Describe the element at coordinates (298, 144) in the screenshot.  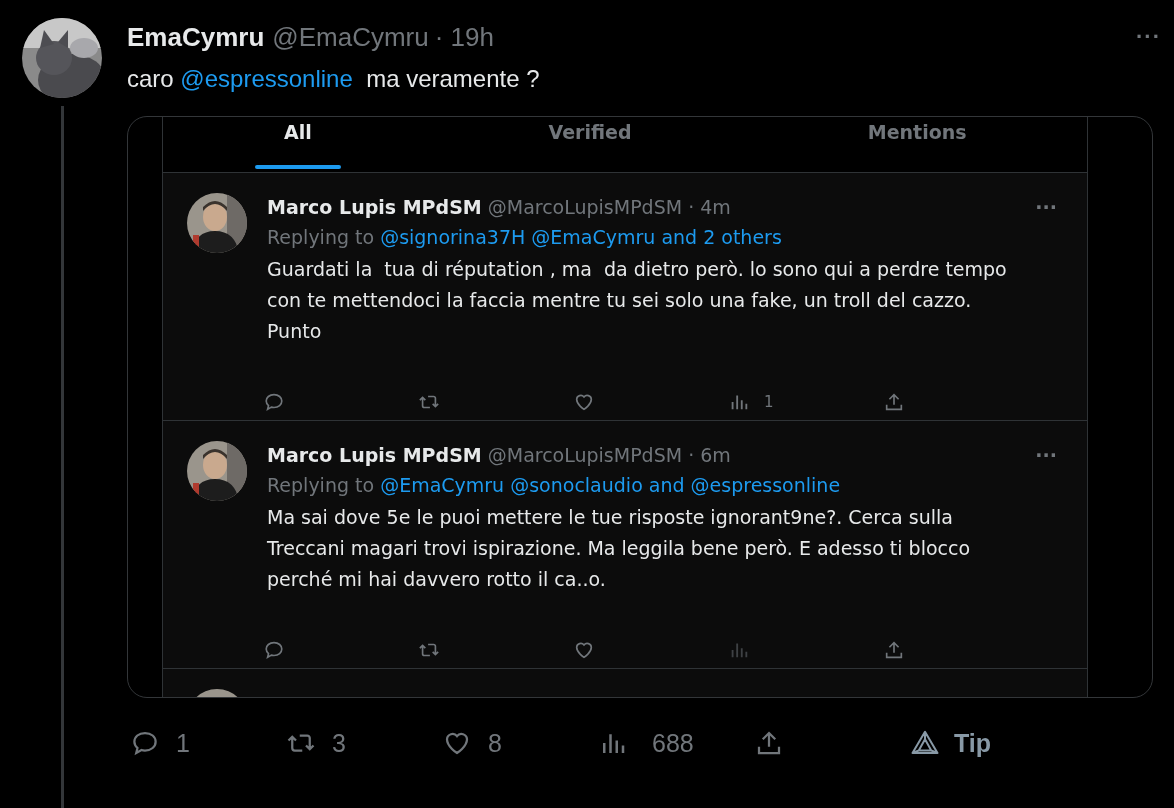
I see `tab: All` at that location.